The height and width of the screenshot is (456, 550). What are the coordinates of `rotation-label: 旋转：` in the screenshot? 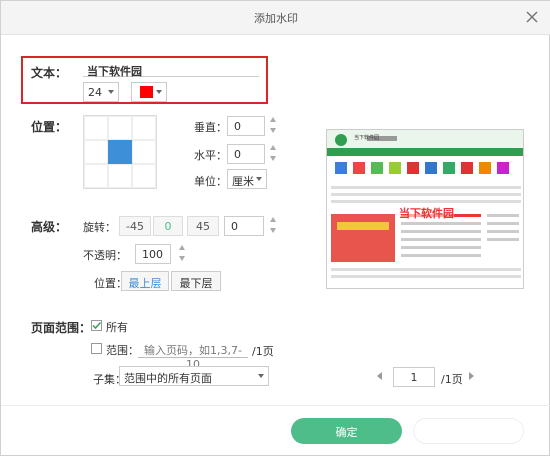 It's located at (99, 227).